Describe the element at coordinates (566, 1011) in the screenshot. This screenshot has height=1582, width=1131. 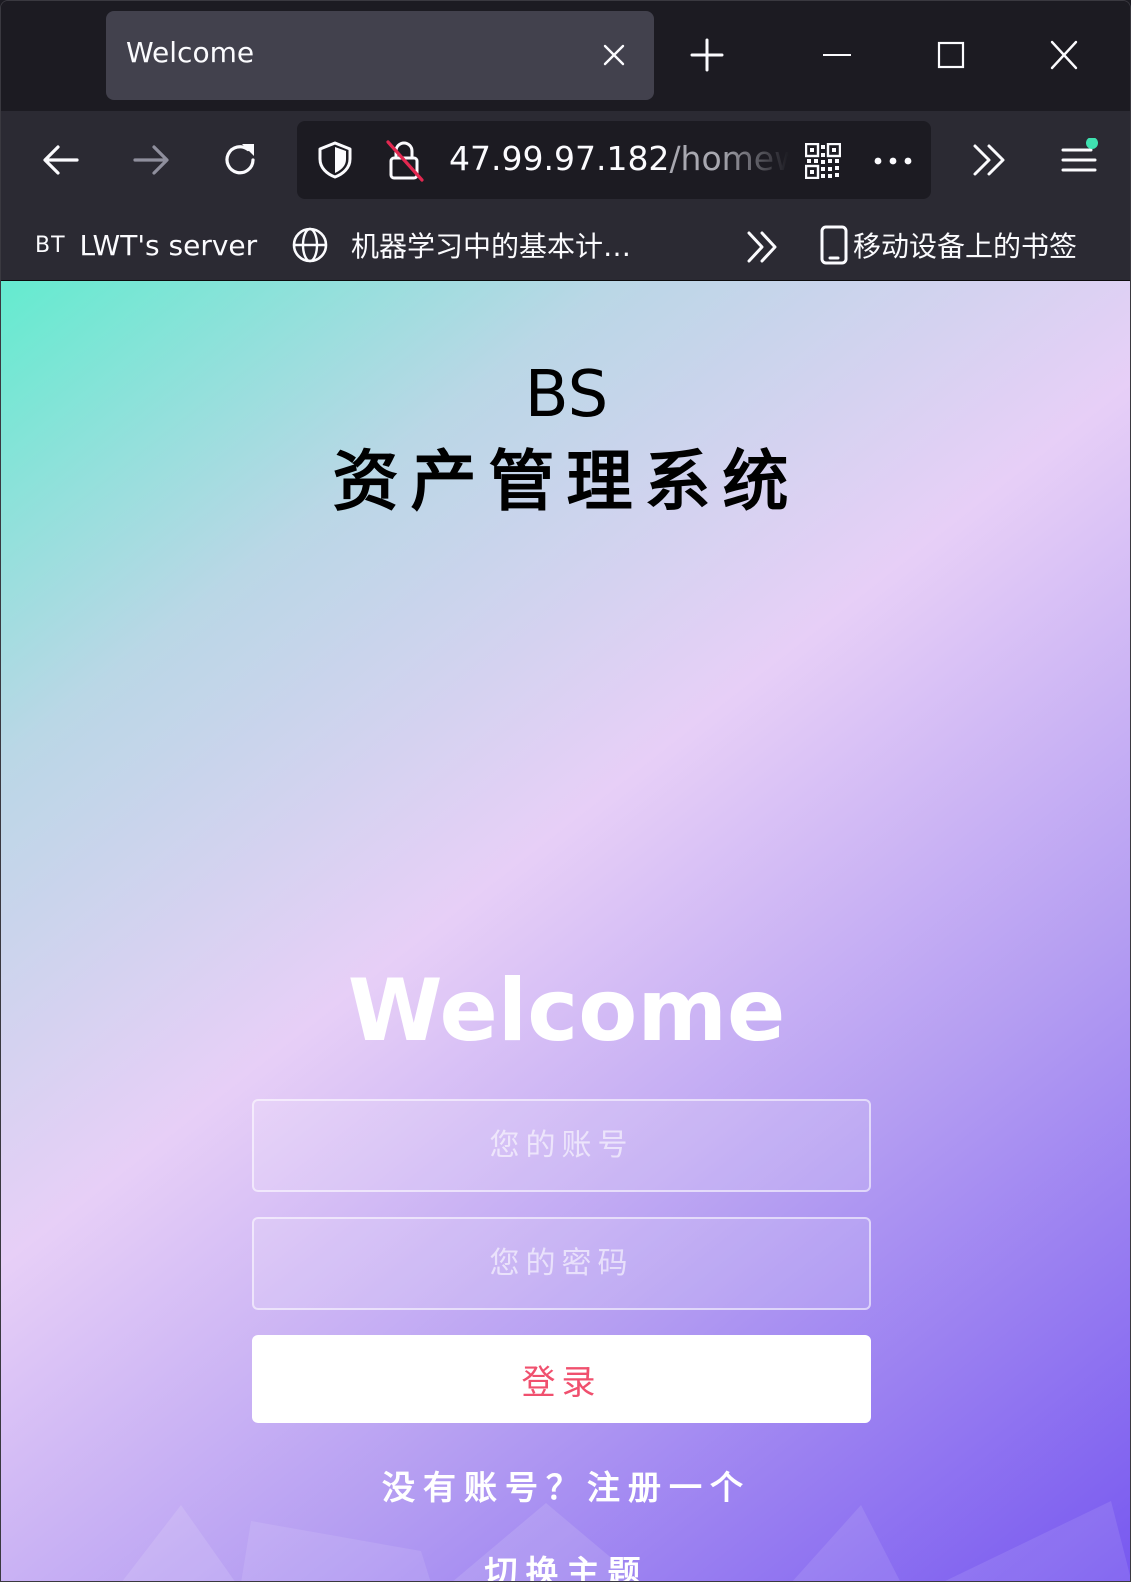
I see `welcome-heading: Welcome` at that location.